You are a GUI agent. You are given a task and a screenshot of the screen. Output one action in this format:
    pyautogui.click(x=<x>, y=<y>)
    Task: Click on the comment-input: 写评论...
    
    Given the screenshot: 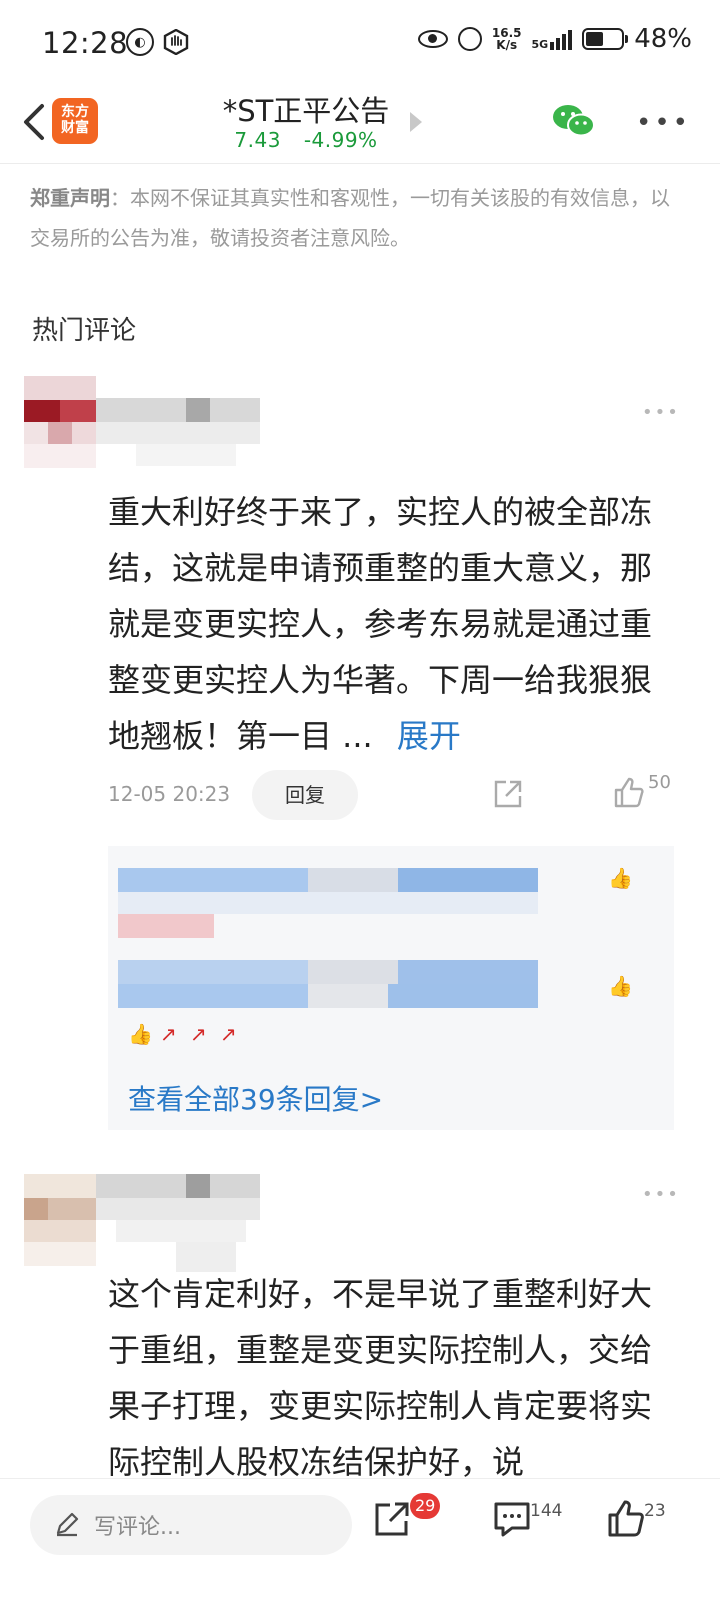 What is the action you would take?
    pyautogui.click(x=191, y=1525)
    